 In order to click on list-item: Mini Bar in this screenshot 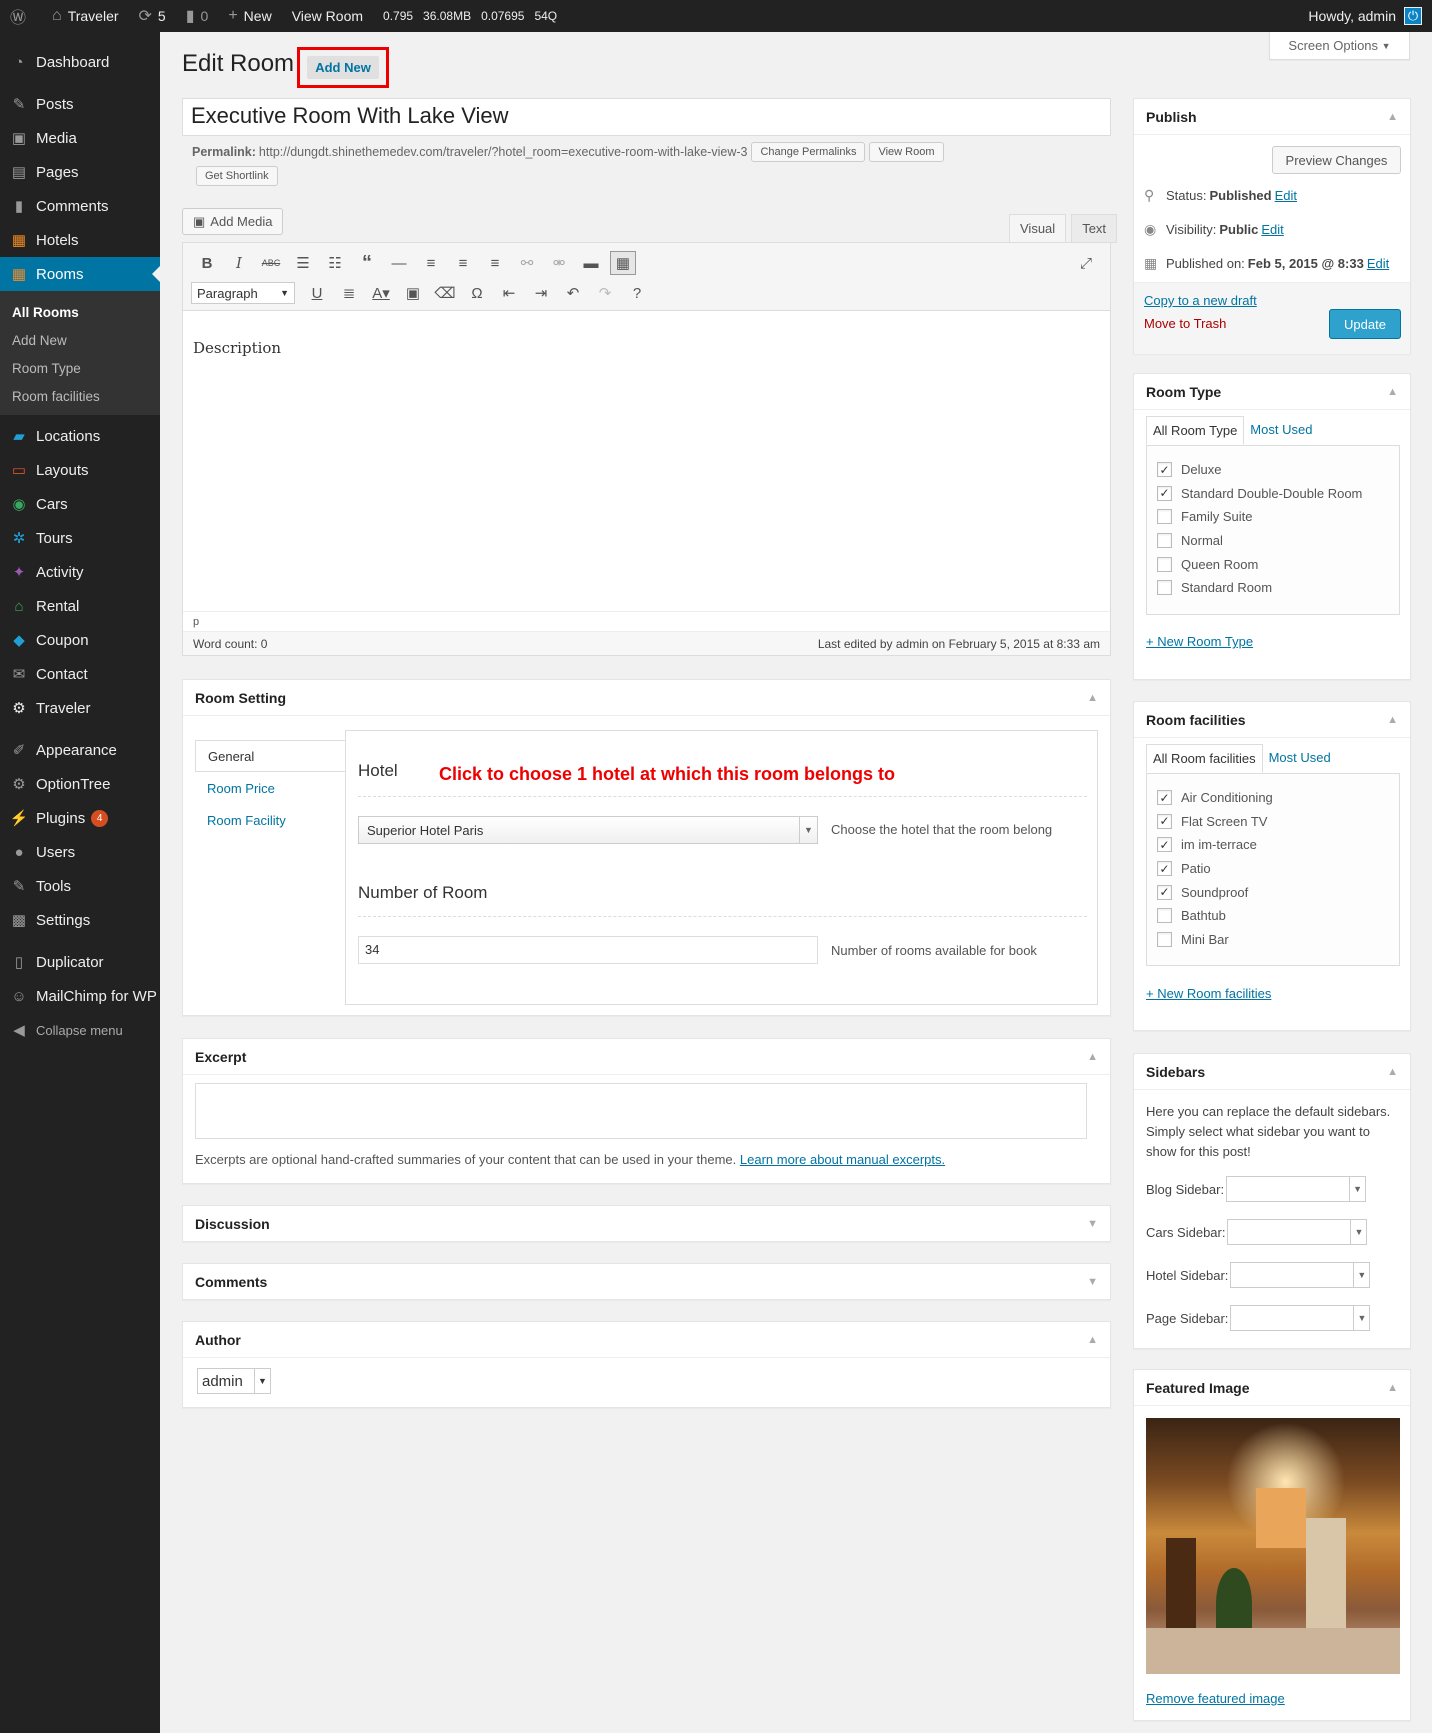, I will do `click(1273, 940)`.